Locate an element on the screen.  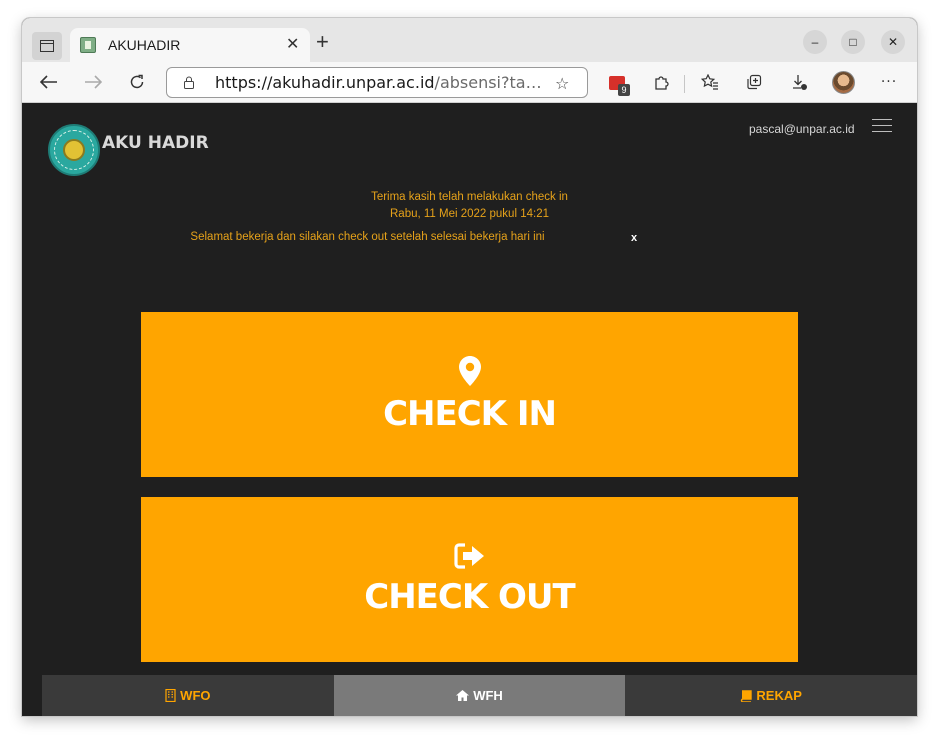
new-tab-button: + is located at coordinates (322, 42).